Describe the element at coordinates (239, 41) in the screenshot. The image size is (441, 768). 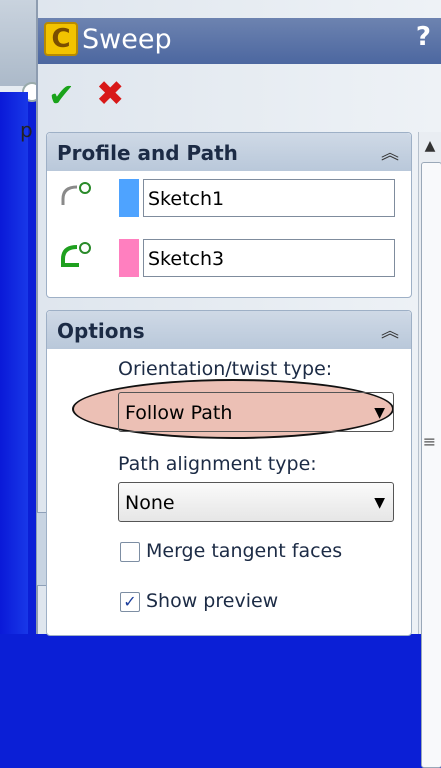
I see `title-bar: C Sweep ?` at that location.